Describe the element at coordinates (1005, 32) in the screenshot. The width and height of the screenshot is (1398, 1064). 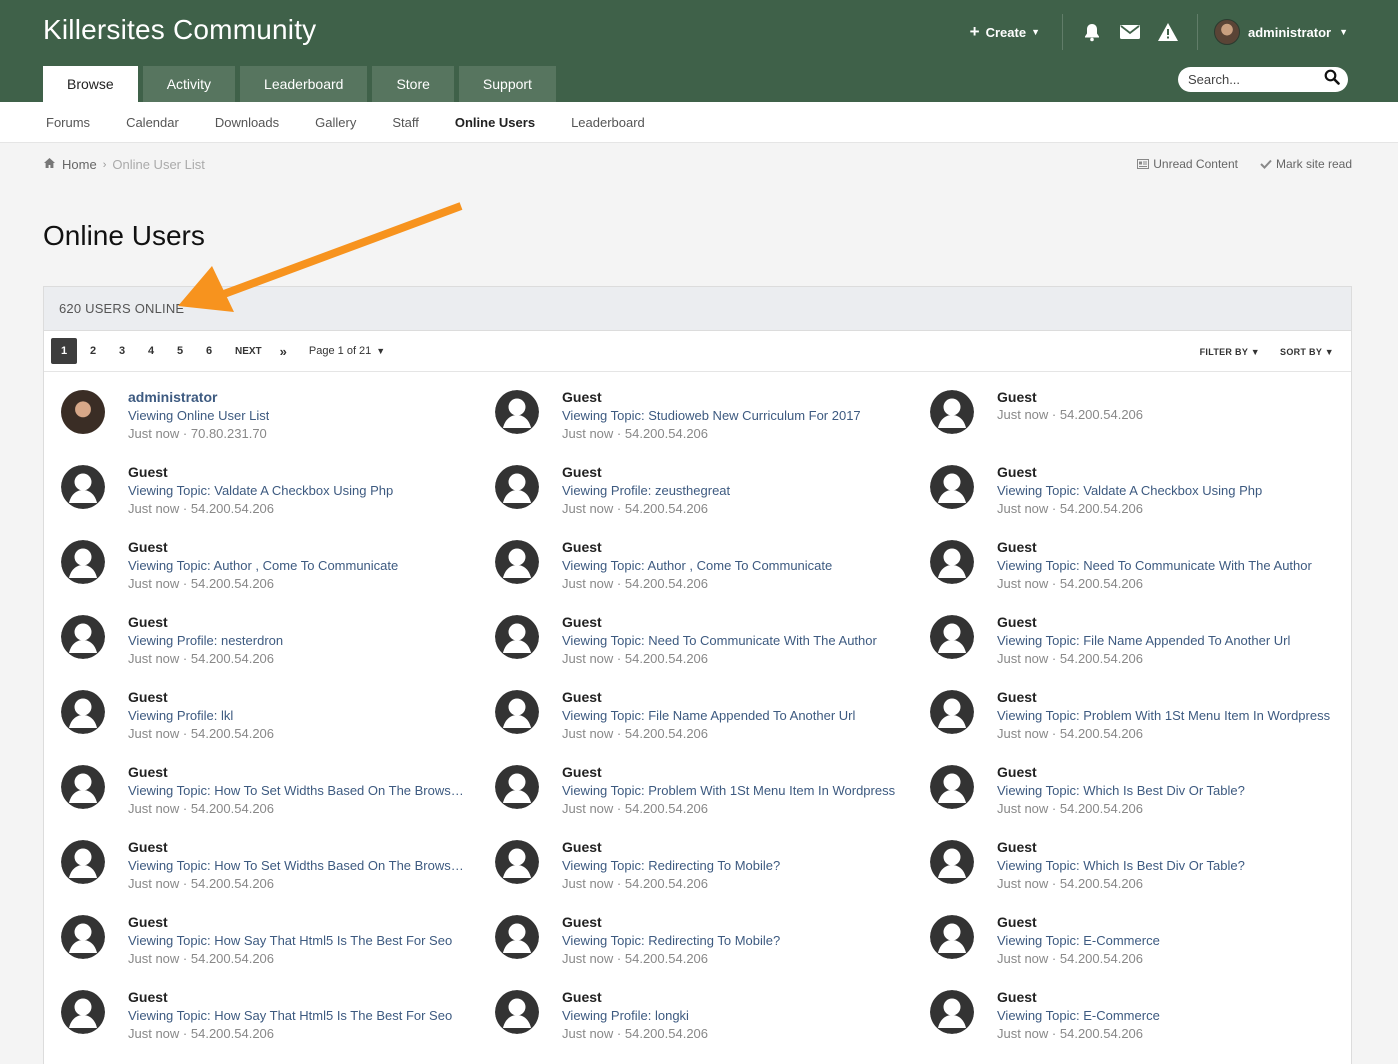
I see `create-button: + Create ▼` at that location.